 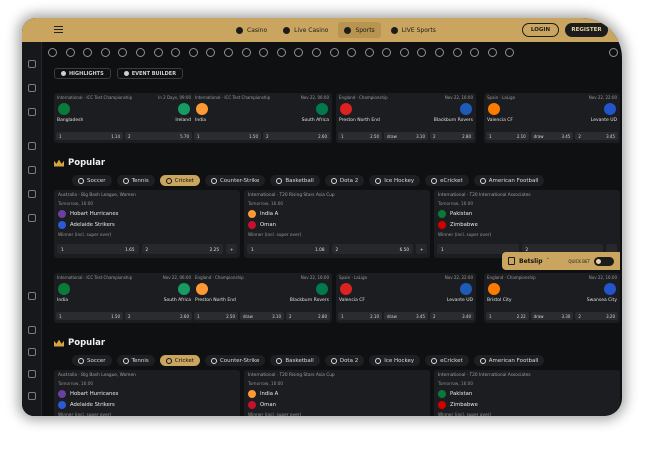 What do you see at coordinates (404, 52) in the screenshot?
I see `snooker-icon` at bounding box center [404, 52].